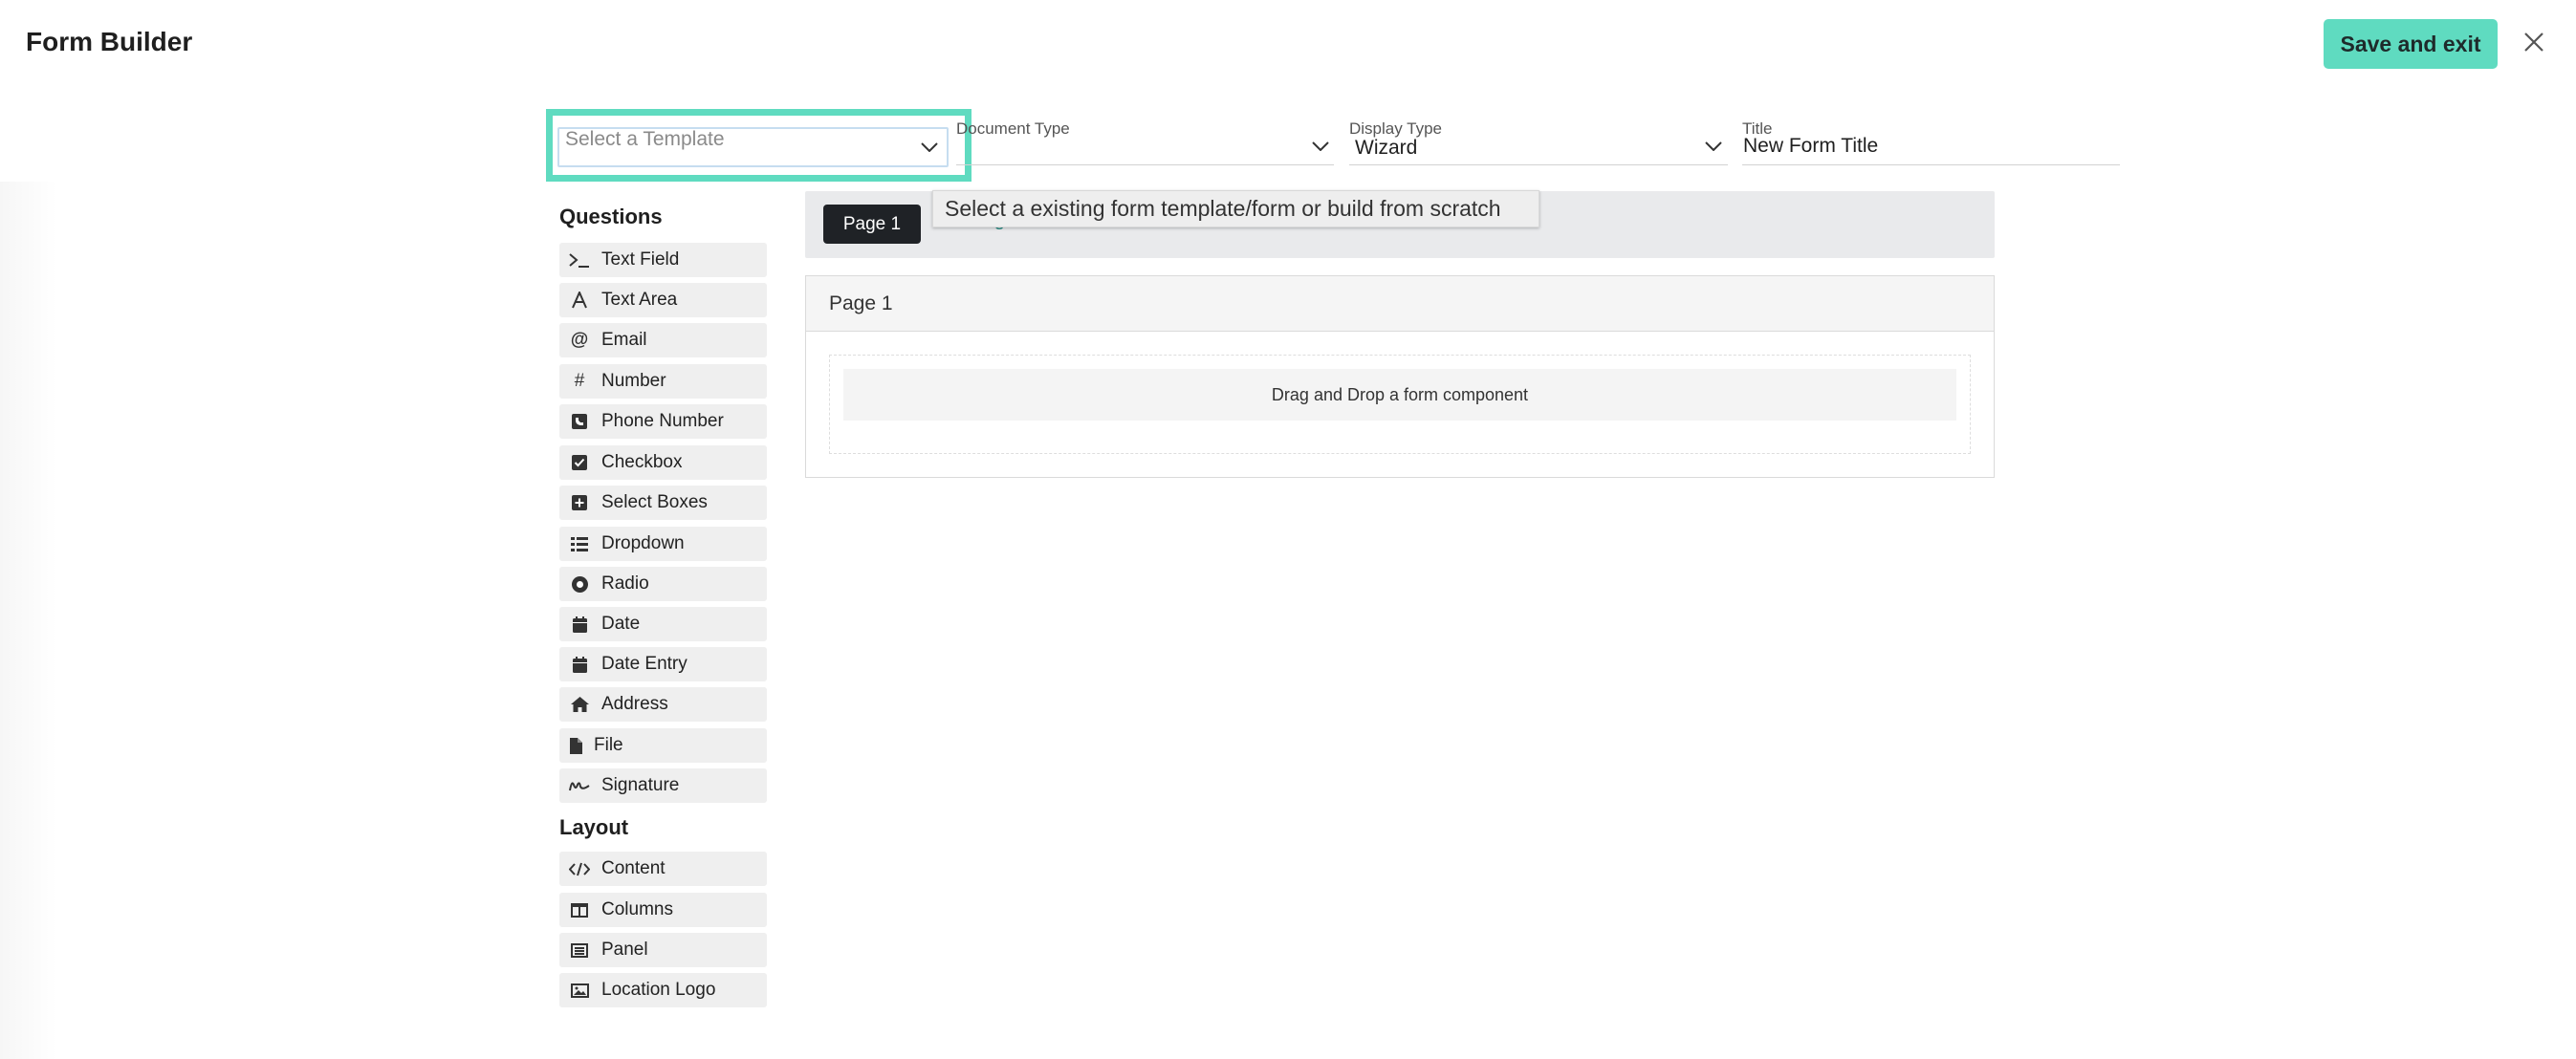 Image resolution: width=2576 pixels, height=1059 pixels. What do you see at coordinates (579, 583) in the screenshot?
I see `dot-circle-icon` at bounding box center [579, 583].